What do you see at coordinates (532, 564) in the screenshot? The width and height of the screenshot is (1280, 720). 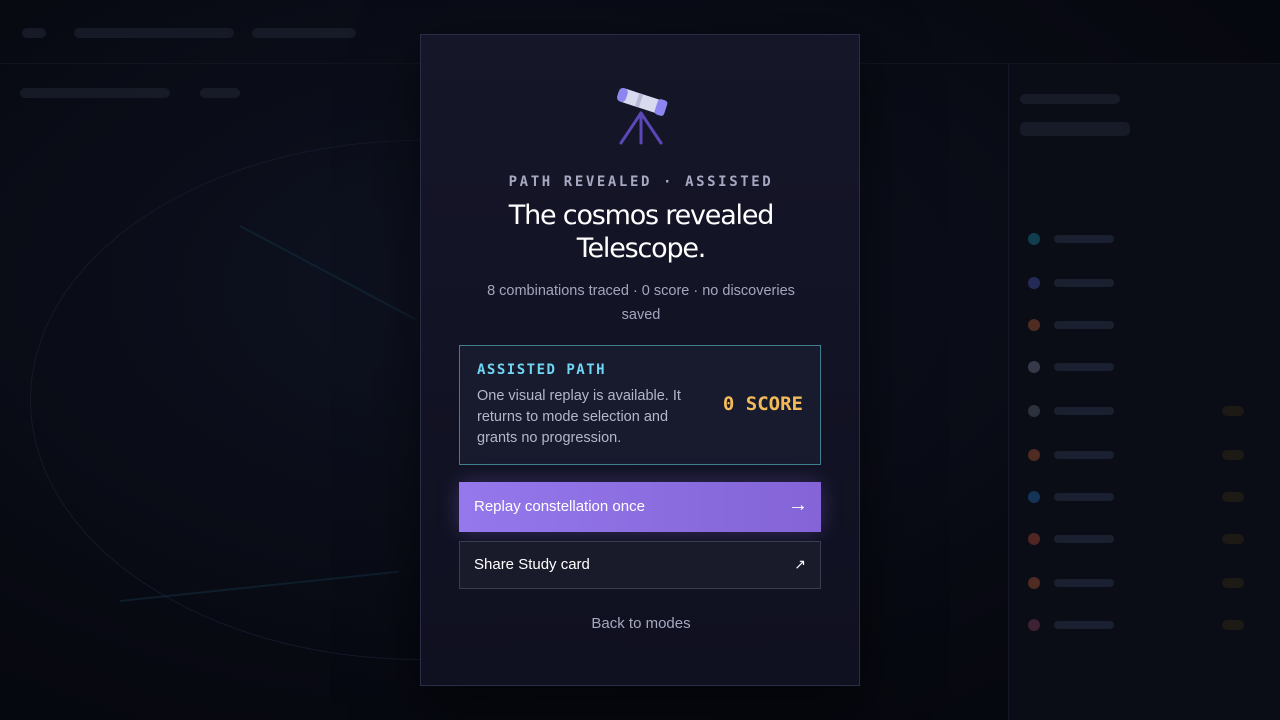 I see `share-button-label: Share Study card` at bounding box center [532, 564].